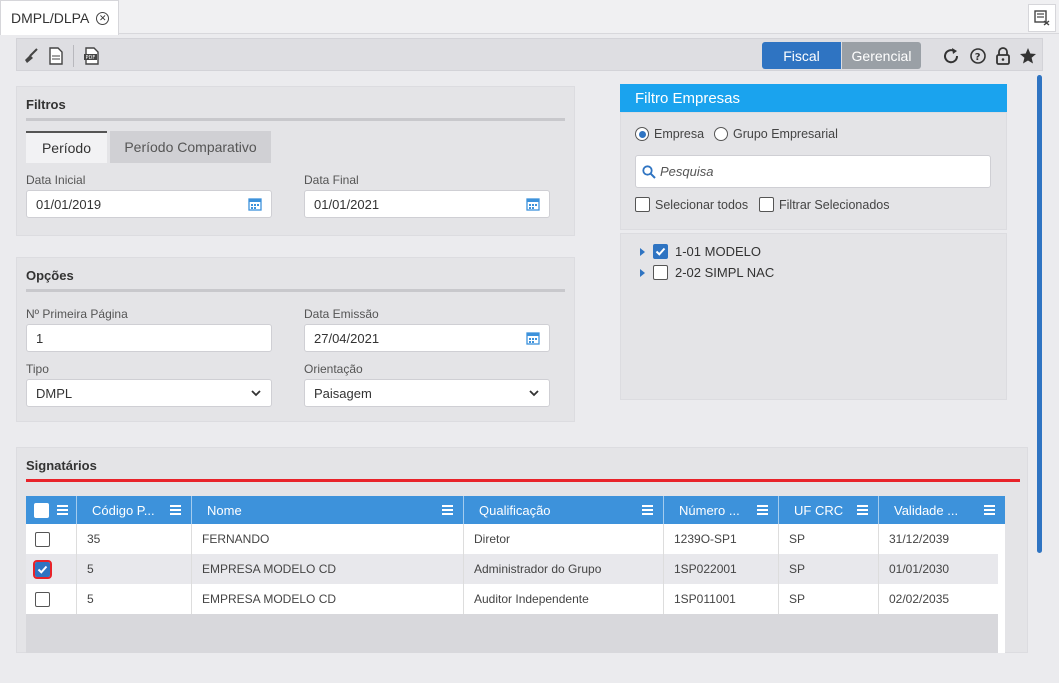  I want to click on column-header-qualificacao: Qualificação, so click(564, 510).